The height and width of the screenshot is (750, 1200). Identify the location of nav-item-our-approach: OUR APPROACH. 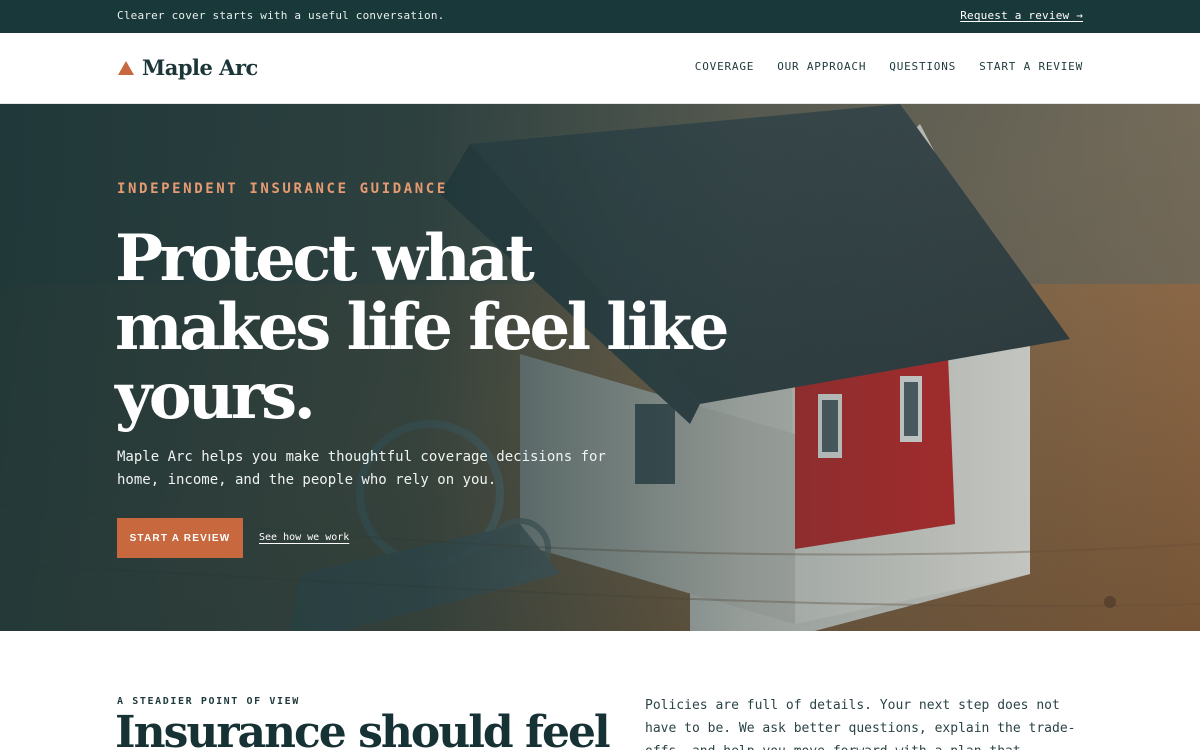
(821, 66).